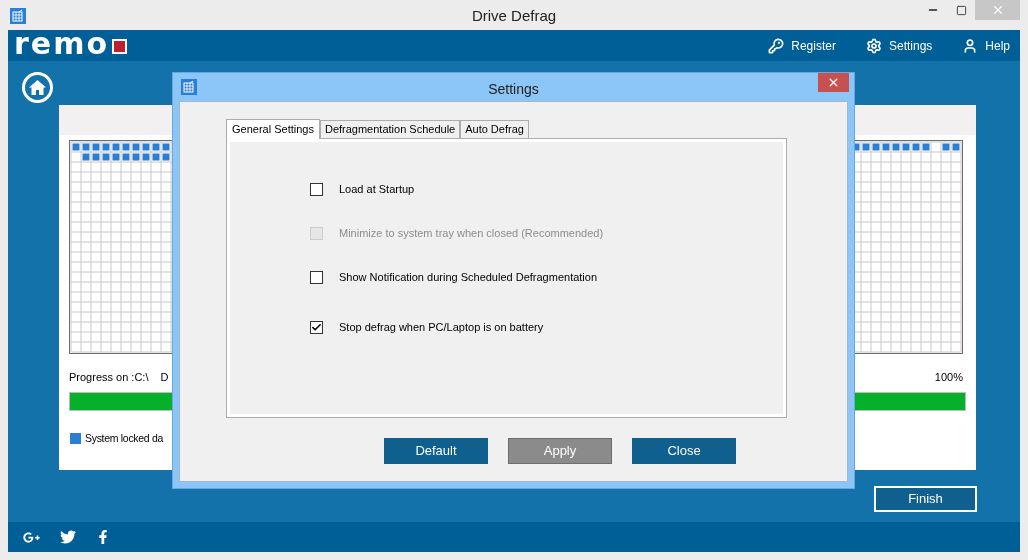  I want to click on progress-detail: D, so click(164, 377).